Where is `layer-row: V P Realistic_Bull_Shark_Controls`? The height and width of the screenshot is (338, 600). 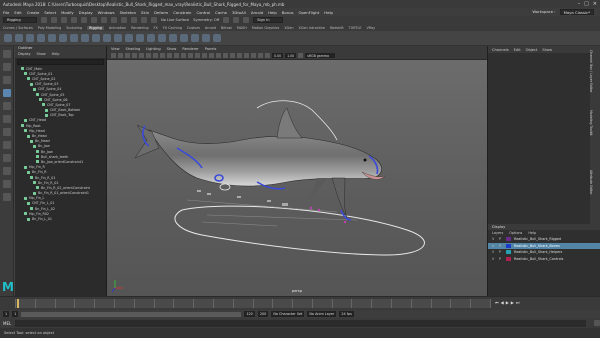 layer-row: V P Realistic_Bull_Shark_Controls is located at coordinates (544, 259).